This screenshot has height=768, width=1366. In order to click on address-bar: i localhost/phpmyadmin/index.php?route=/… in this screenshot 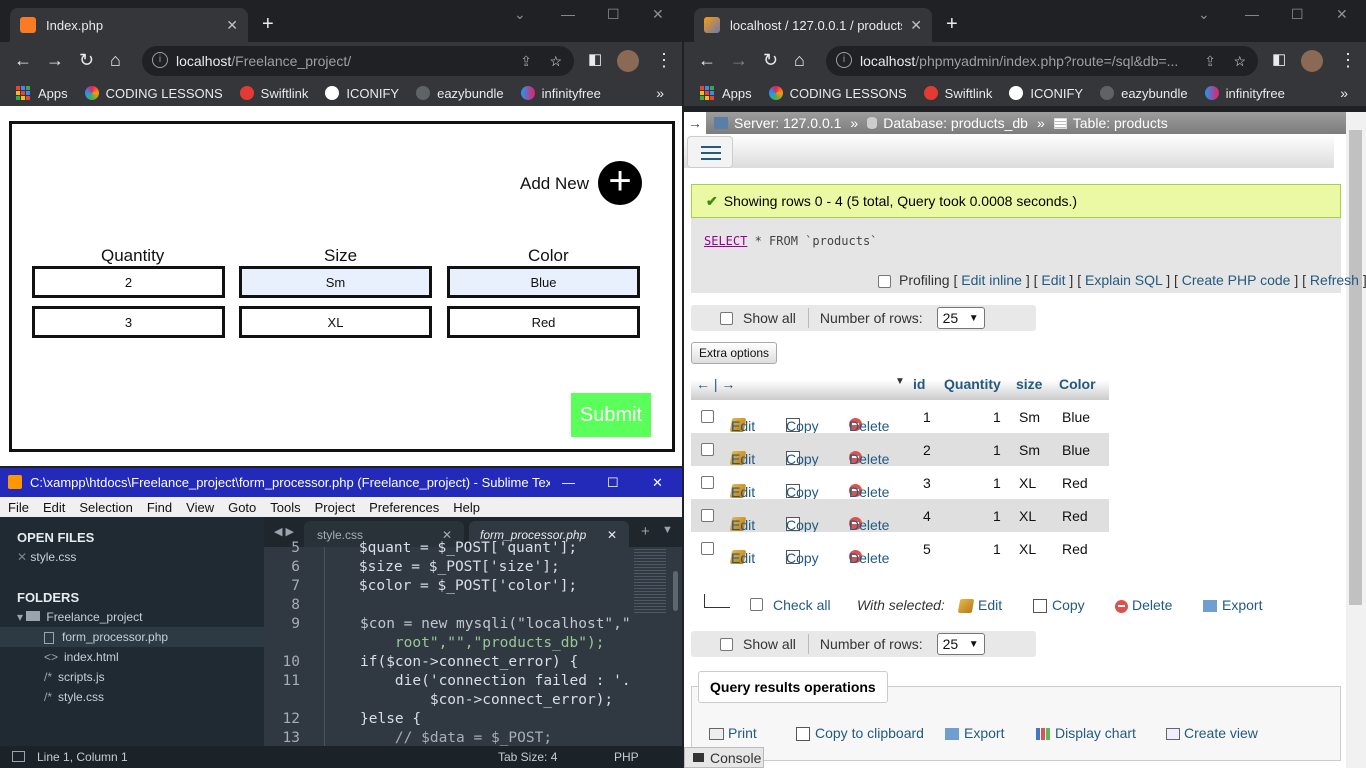, I will do `click(1042, 61)`.